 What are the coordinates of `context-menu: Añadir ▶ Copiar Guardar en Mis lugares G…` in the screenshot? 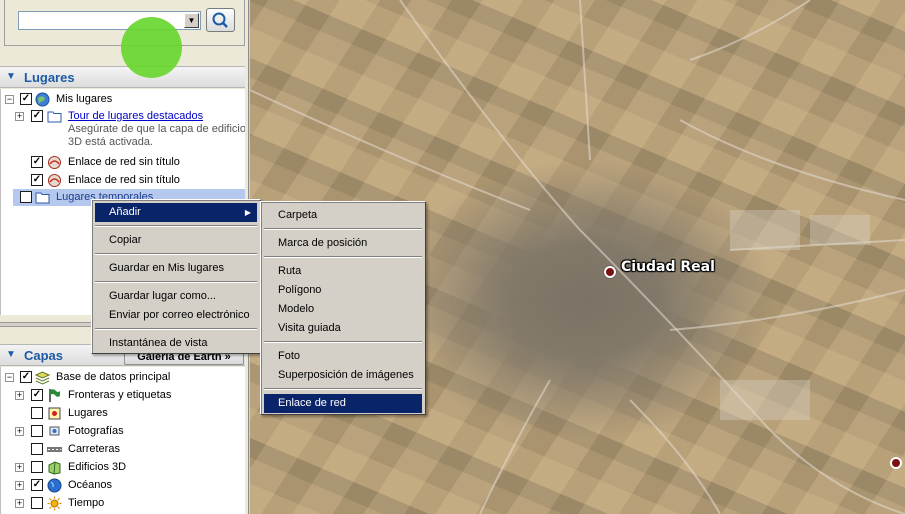 It's located at (176, 276).